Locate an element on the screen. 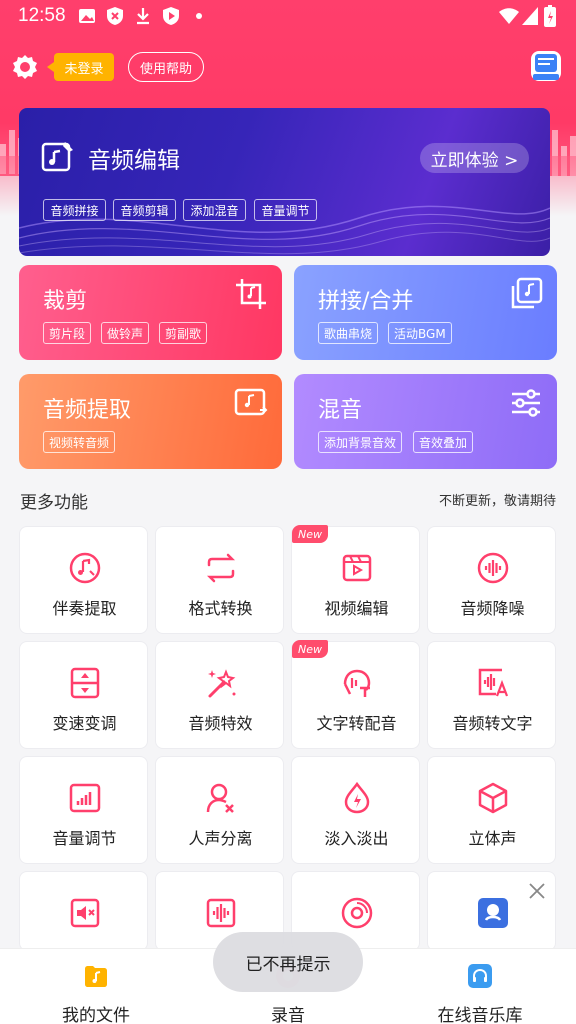 This screenshot has width=576, height=1024. feedback-icon is located at coordinates (546, 66).